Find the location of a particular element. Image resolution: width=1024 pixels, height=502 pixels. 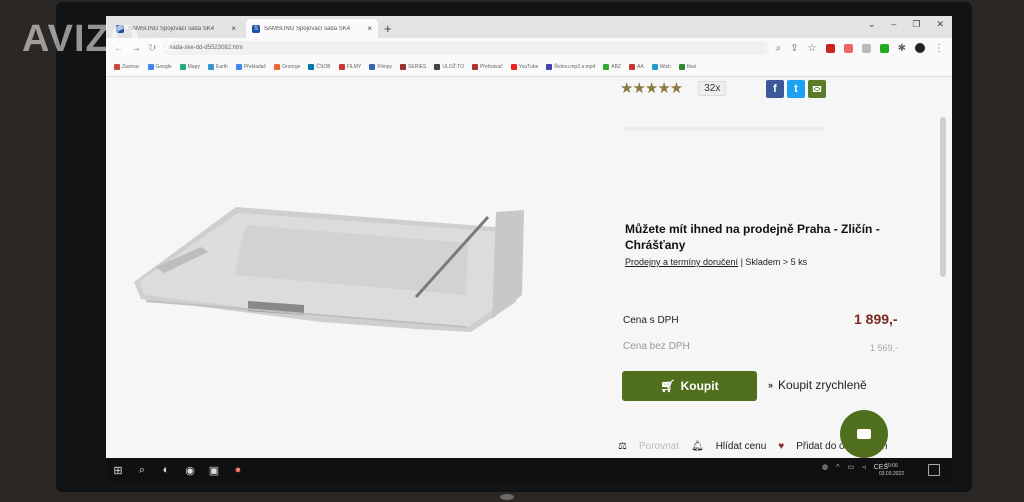

extension-red-icon is located at coordinates (830, 48).